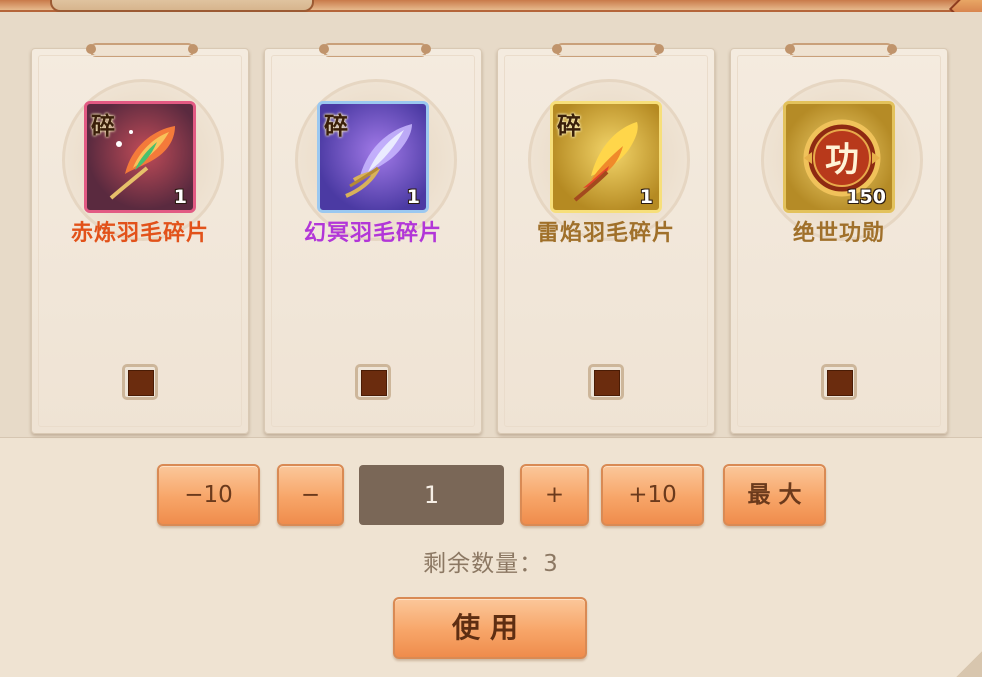  I want to click on item-card-thunder-flame-feather-shard: 碎 1 雷焰羽毛碎片, so click(606, 238).